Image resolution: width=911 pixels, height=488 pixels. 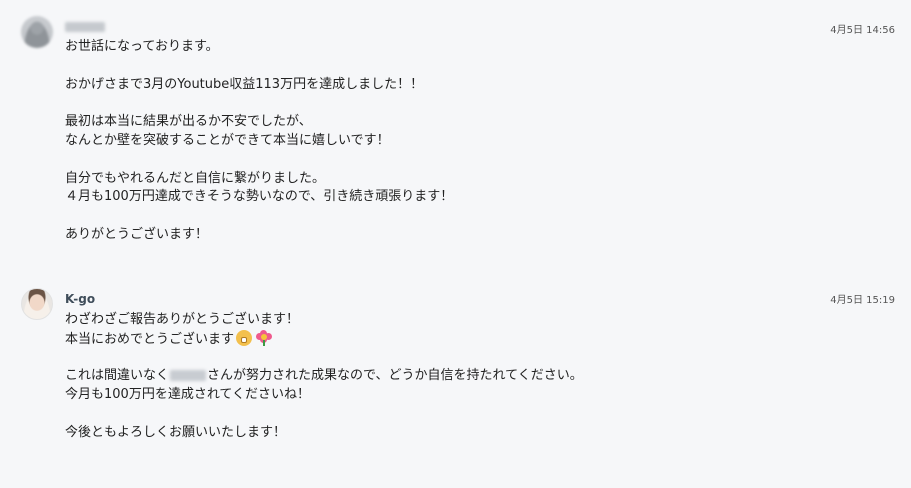 What do you see at coordinates (862, 30) in the screenshot?
I see `message-timestamp: 4月5日 14:56` at bounding box center [862, 30].